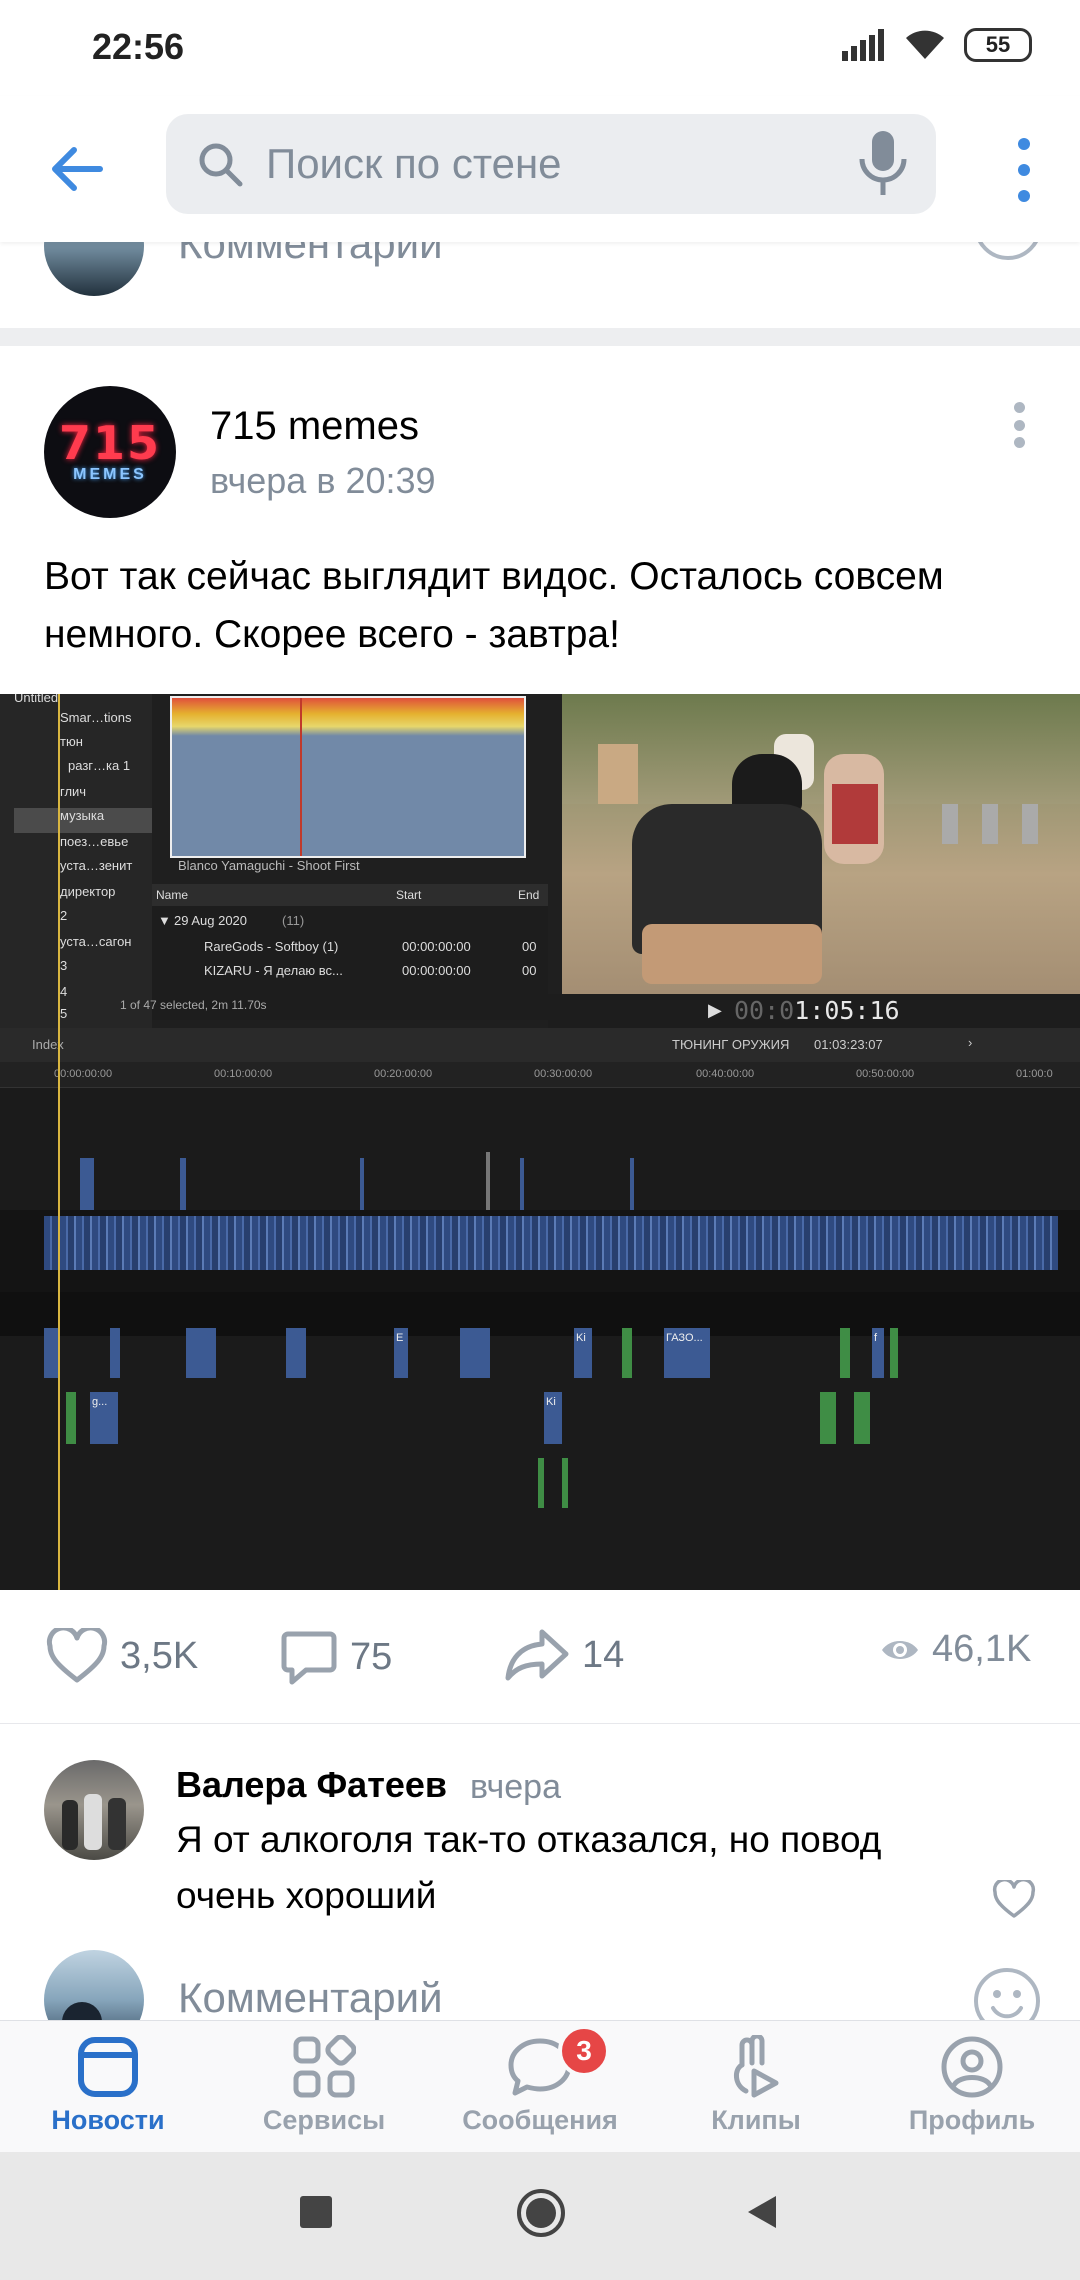 Image resolution: width=1080 pixels, height=2280 pixels. I want to click on system-navigation-bar, so click(540, 2216).